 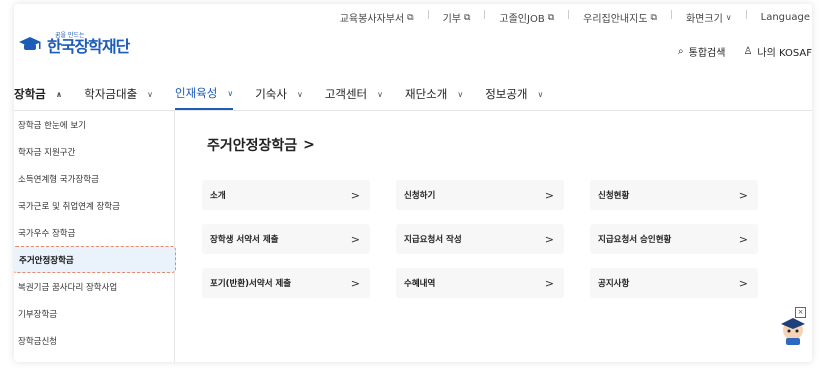 I want to click on screen-size-button: 화면크기 ∨, so click(x=709, y=17).